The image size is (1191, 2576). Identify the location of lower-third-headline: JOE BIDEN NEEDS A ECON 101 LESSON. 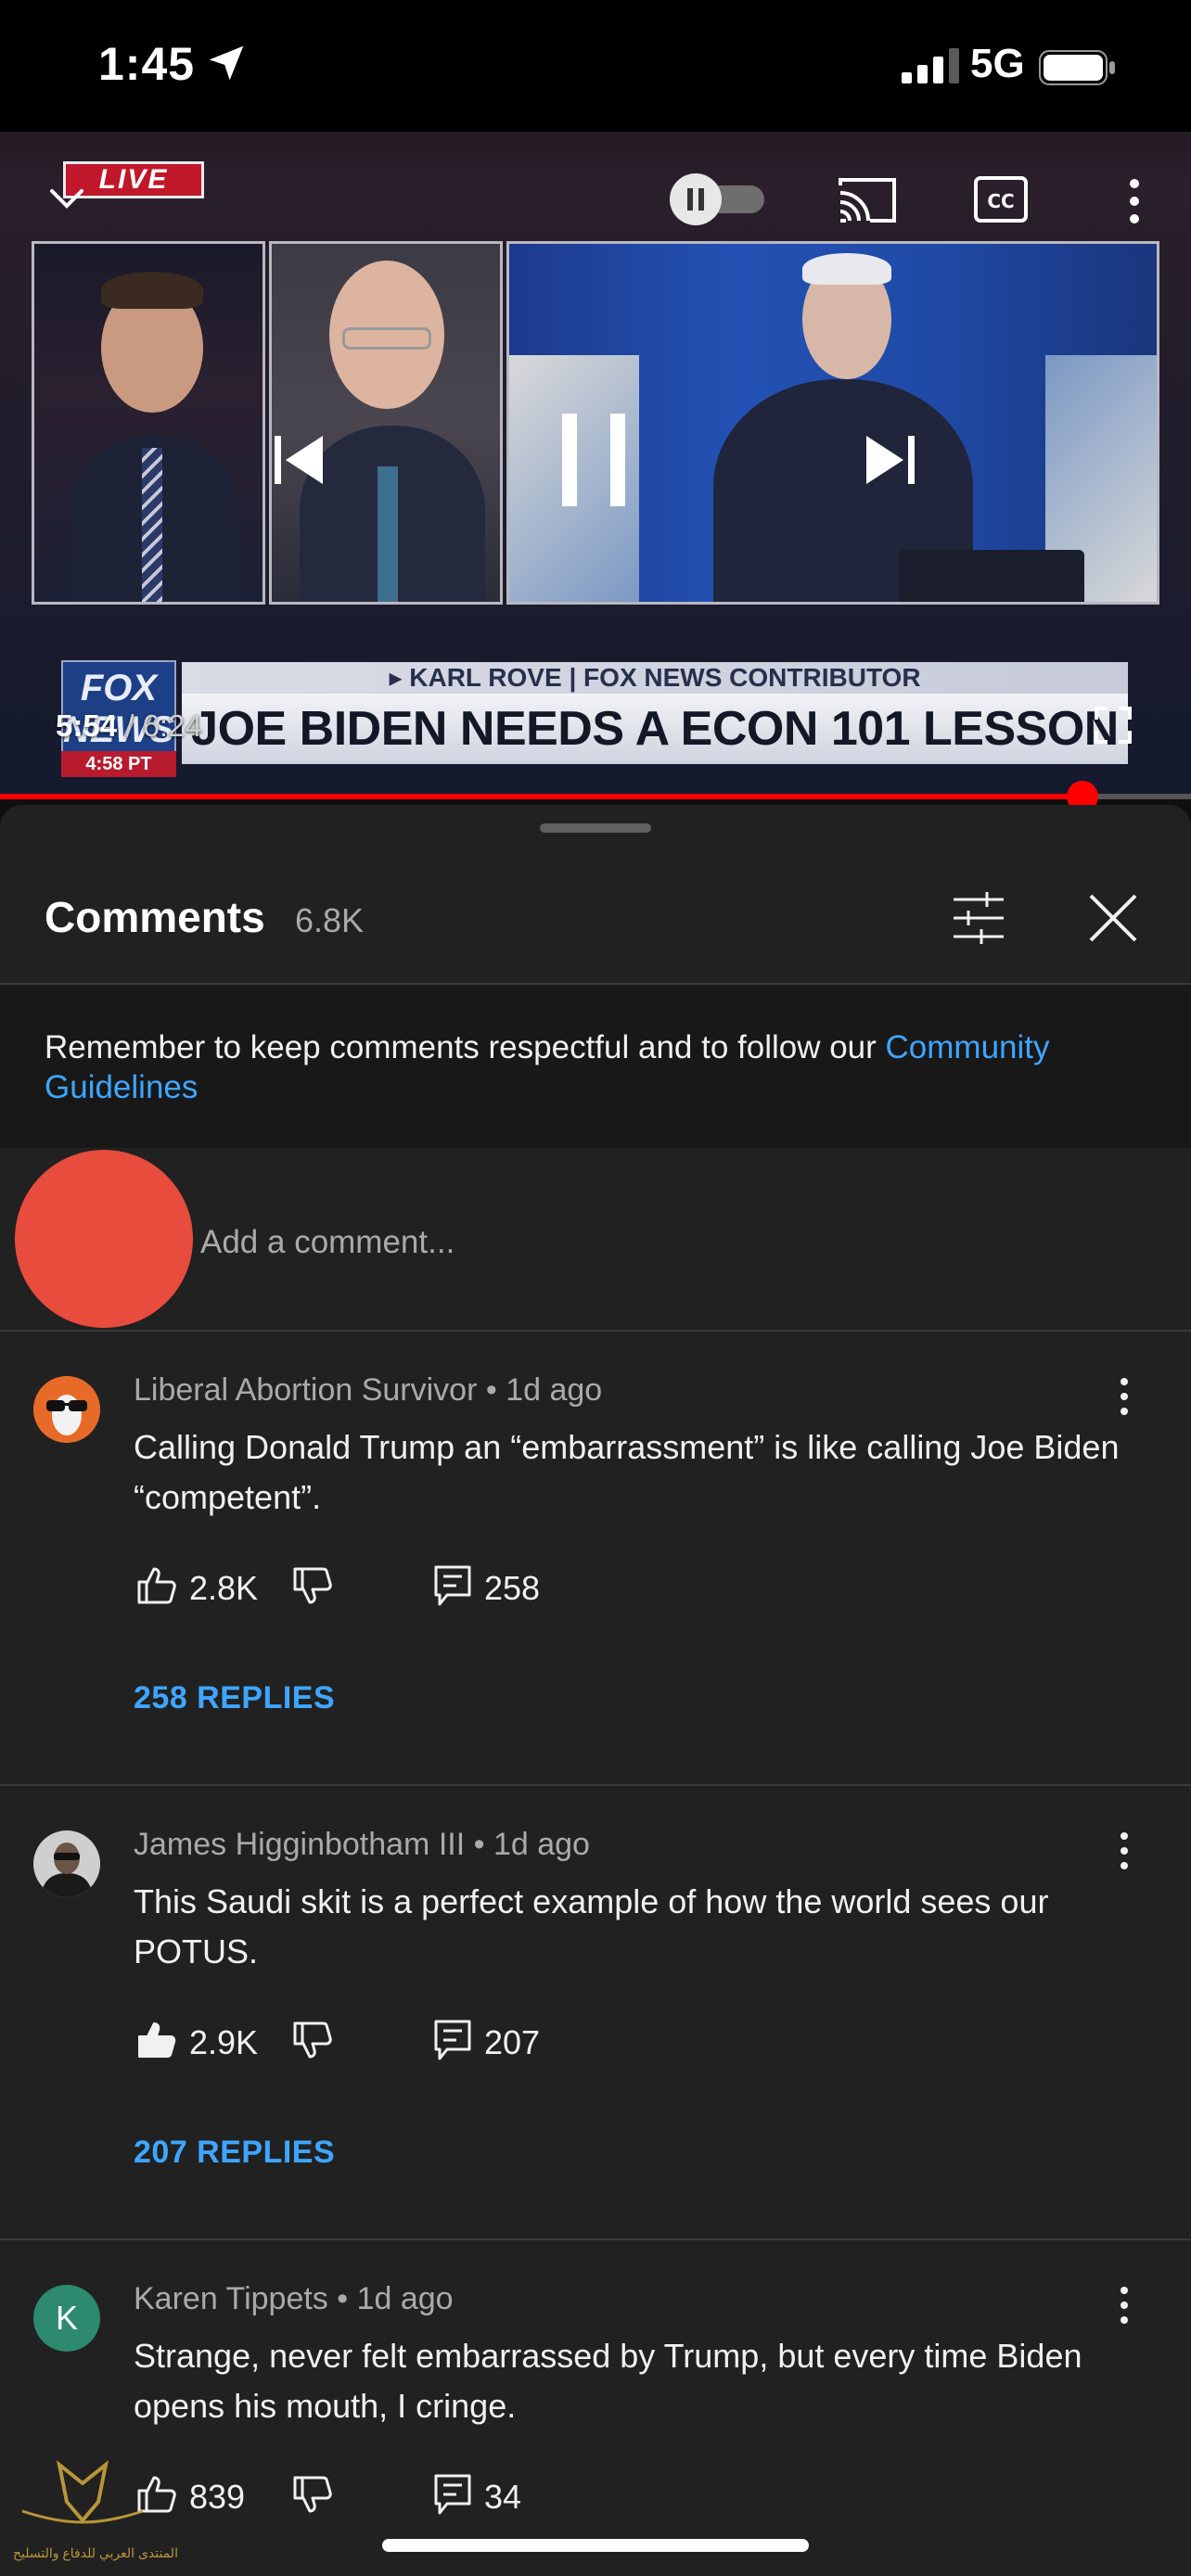
(655, 729).